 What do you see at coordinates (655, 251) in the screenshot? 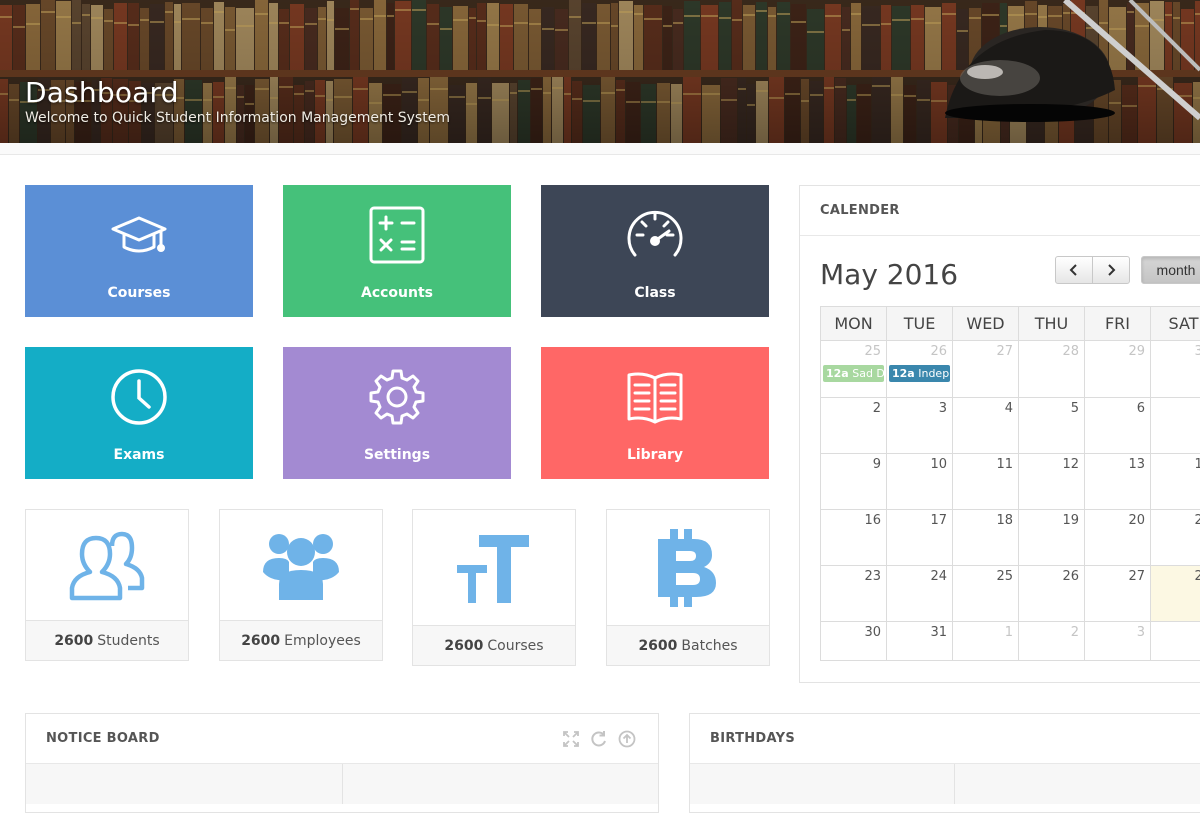
I see `class-tile: Class` at bounding box center [655, 251].